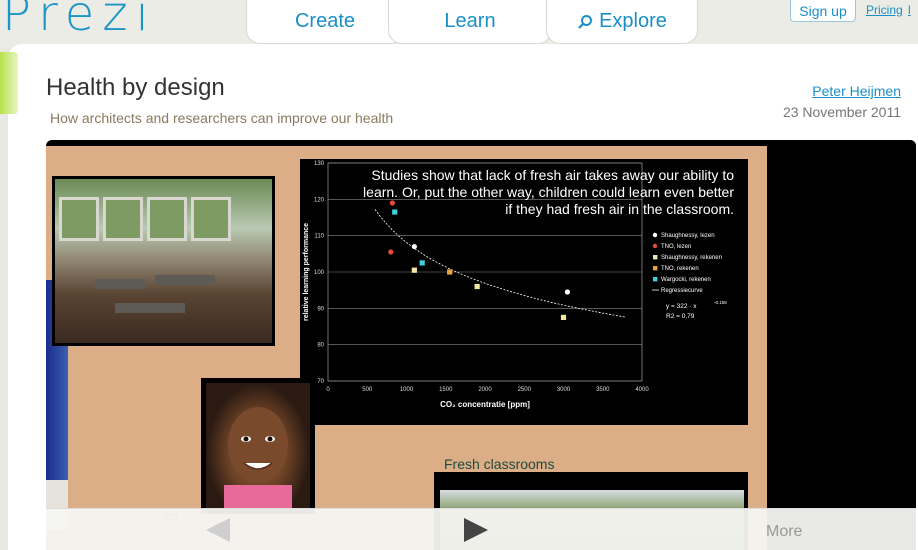 The image size is (918, 550). Describe the element at coordinates (784, 532) in the screenshot. I see `more-button: More` at that location.